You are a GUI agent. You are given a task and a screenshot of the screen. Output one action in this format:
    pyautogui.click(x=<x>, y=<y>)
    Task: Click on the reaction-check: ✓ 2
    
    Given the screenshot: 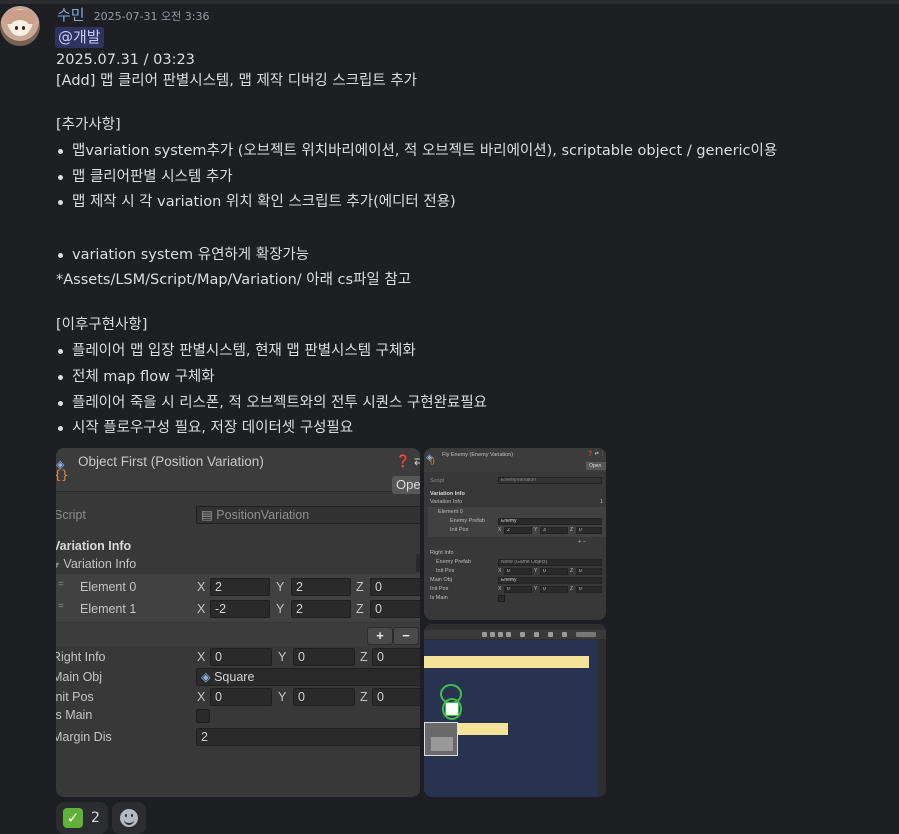 What is the action you would take?
    pyautogui.click(x=82, y=818)
    